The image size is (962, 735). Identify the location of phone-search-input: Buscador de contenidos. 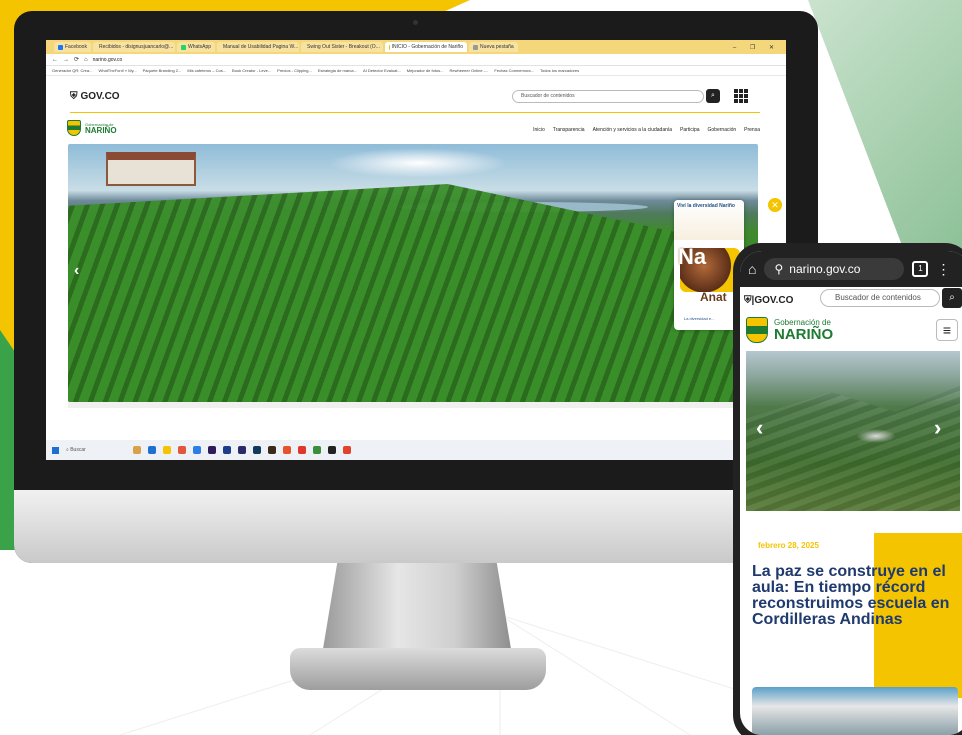
(880, 298).